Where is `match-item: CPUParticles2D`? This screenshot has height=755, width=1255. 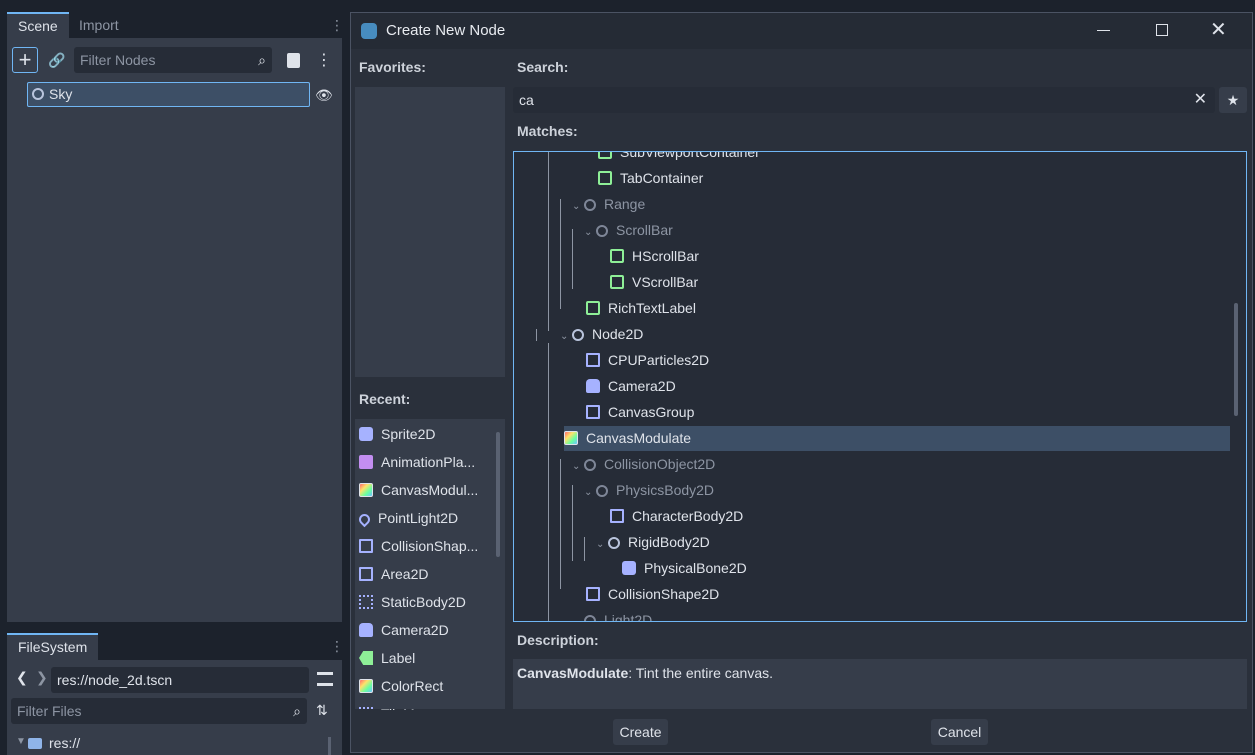 match-item: CPUParticles2D is located at coordinates (647, 360).